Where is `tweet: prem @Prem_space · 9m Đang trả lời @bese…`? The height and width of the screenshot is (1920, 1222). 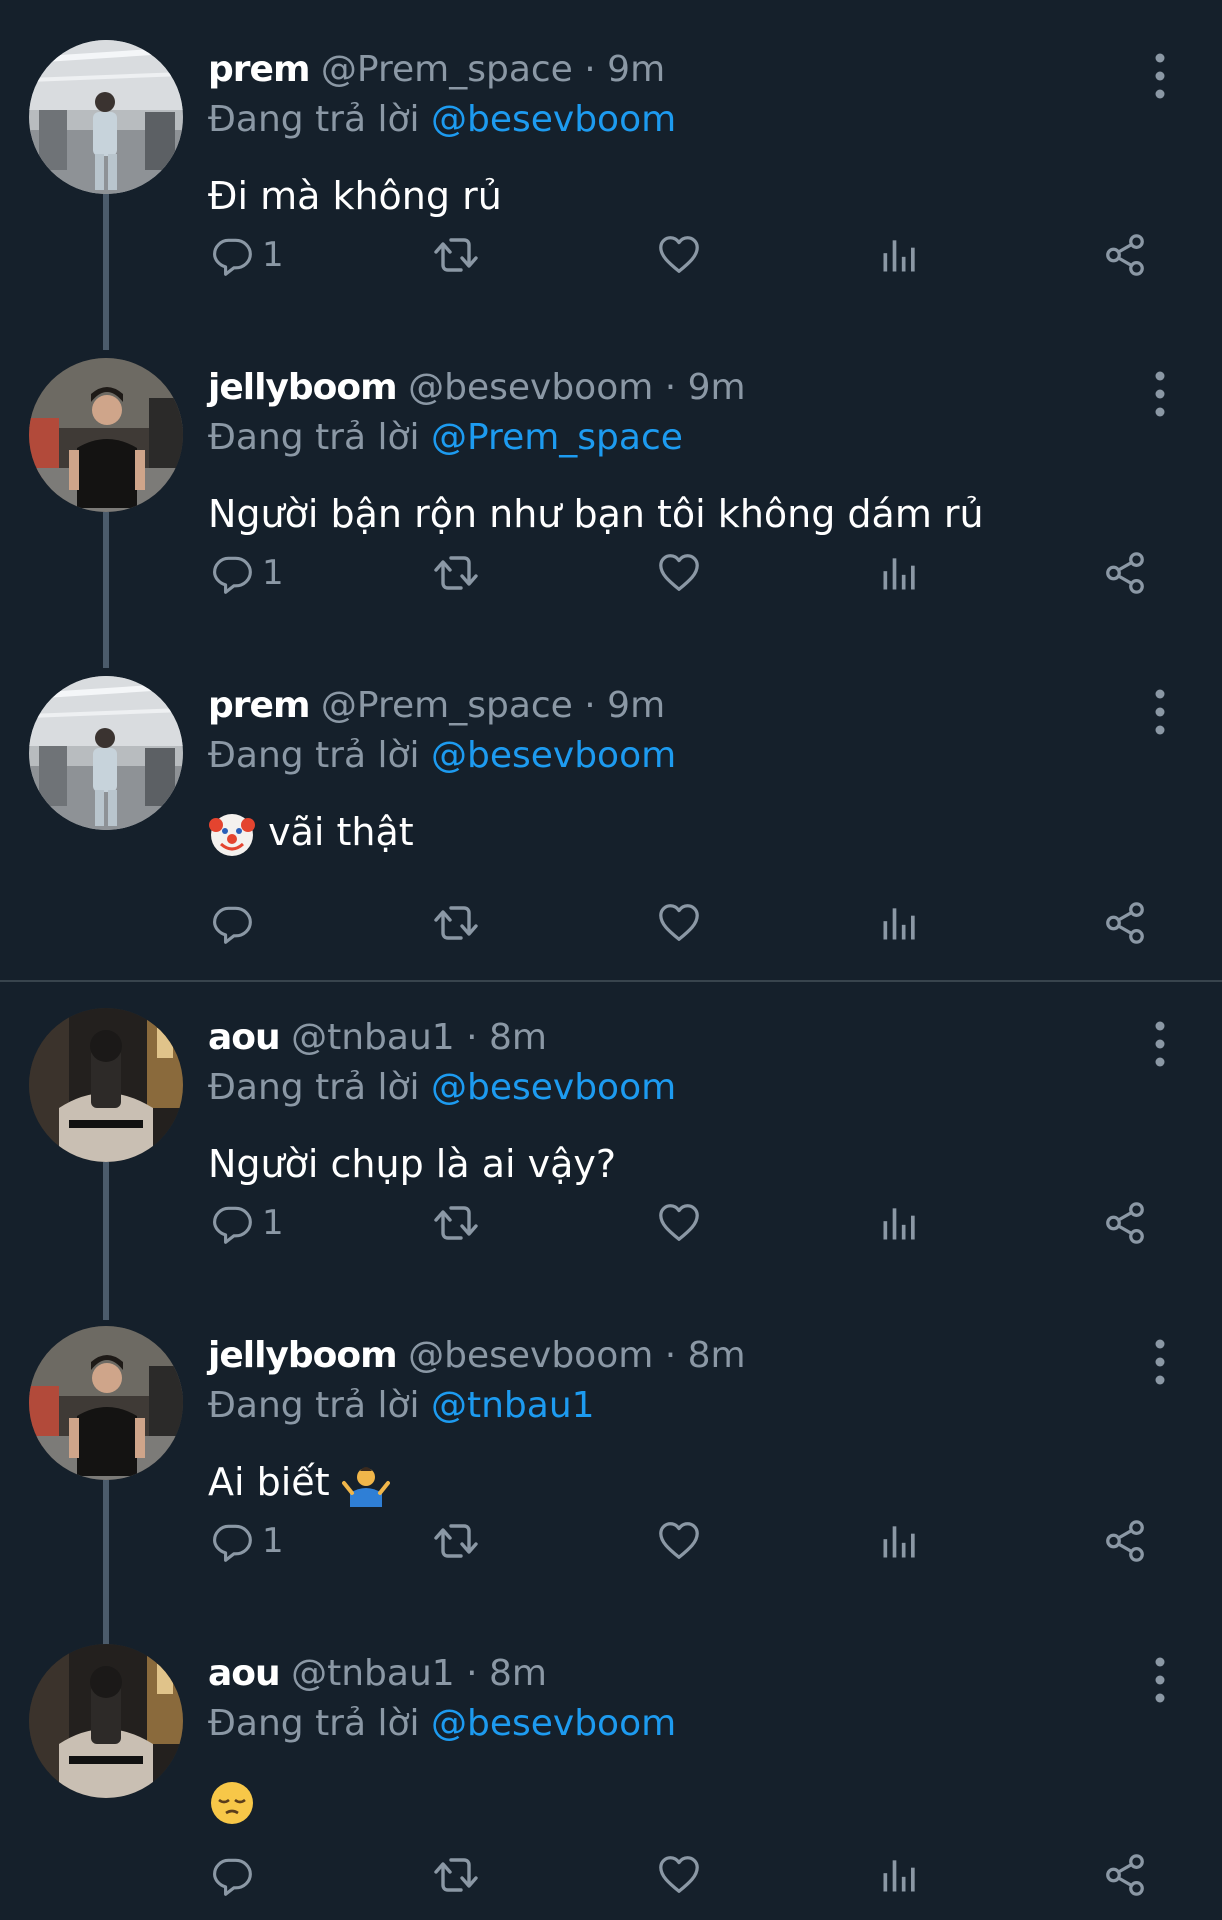 tweet: prem @Prem_space · 9m Đang trả lời @bese… is located at coordinates (611, 175).